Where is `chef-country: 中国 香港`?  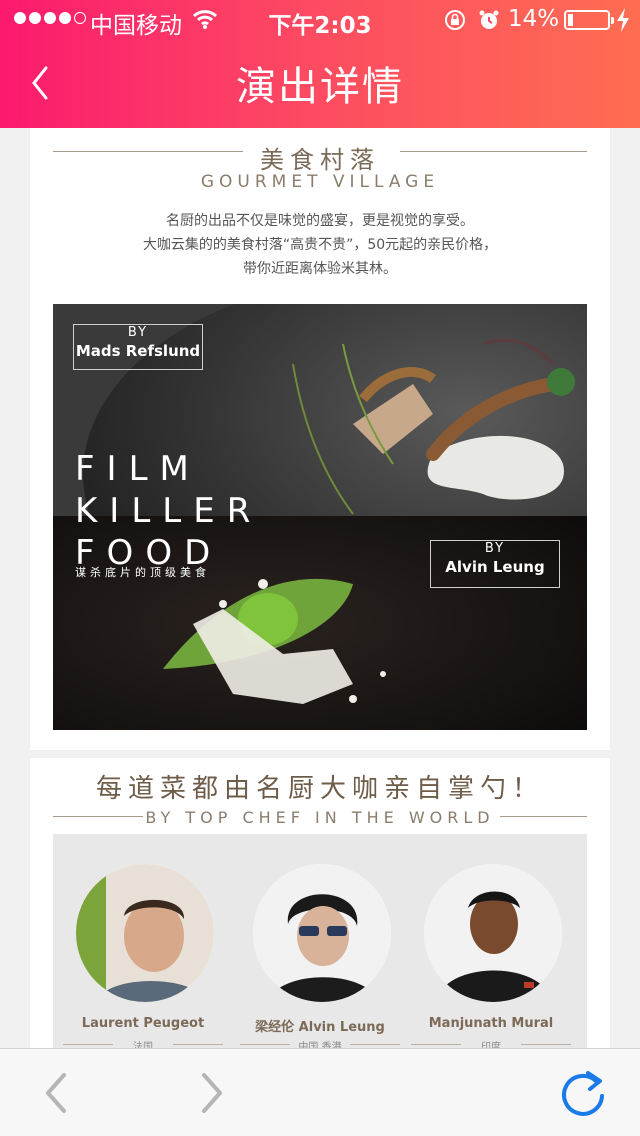 chef-country: 中国 香港 is located at coordinates (320, 1045).